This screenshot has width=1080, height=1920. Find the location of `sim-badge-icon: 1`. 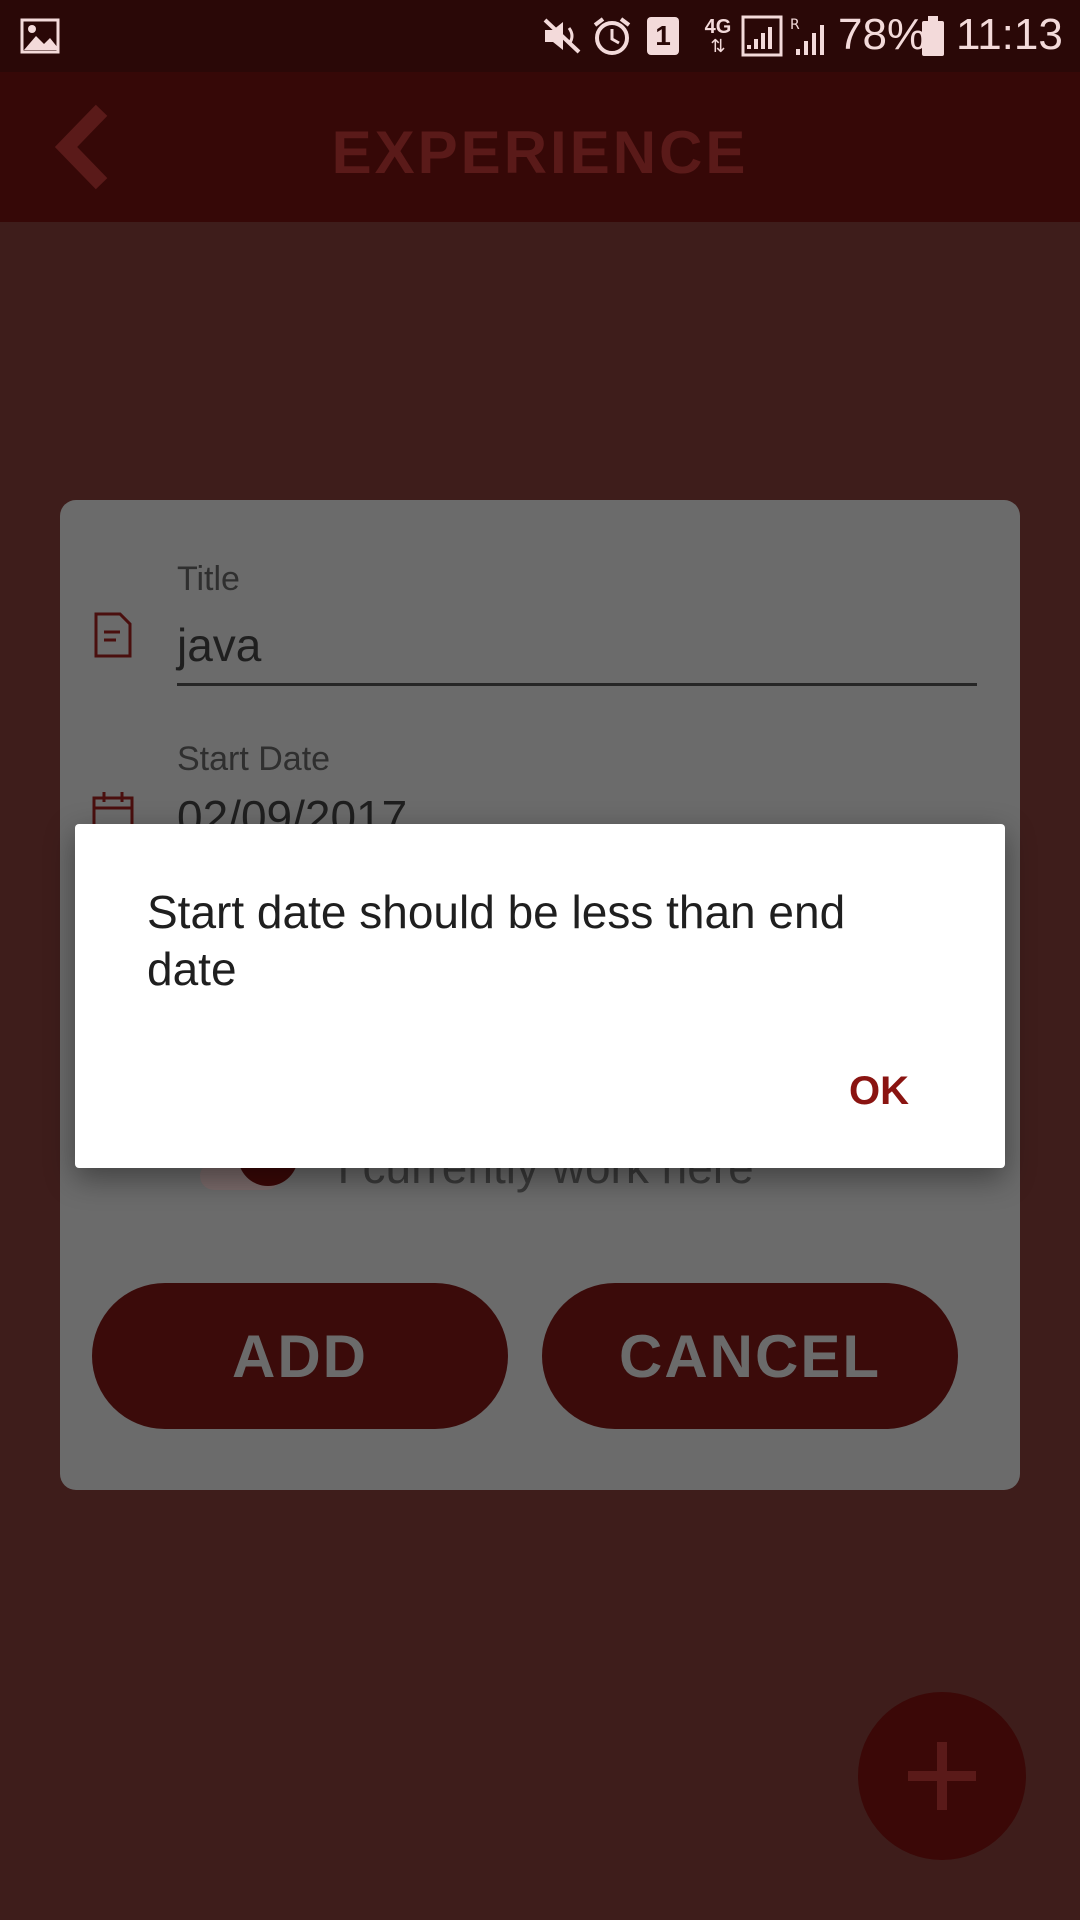

sim-badge-icon: 1 is located at coordinates (663, 36).